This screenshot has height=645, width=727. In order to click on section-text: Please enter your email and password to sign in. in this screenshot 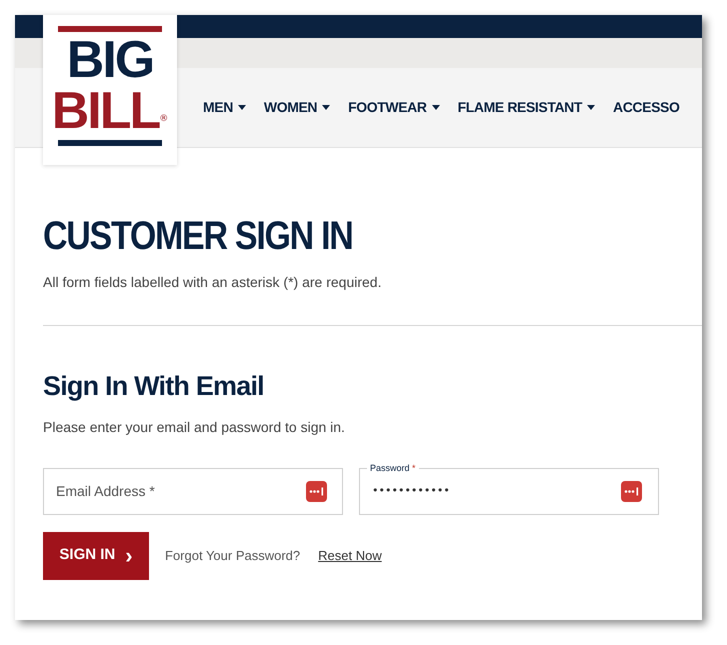, I will do `click(194, 427)`.